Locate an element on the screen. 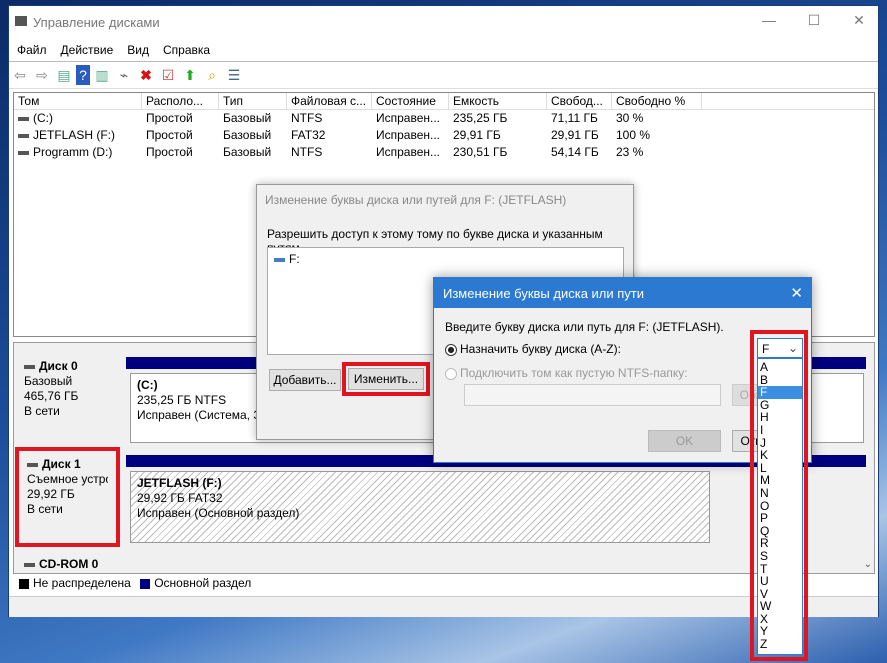 Image resolution: width=887 pixels, height=663 pixels. assign-letter-radio: Назначить букву диска (A-Z): is located at coordinates (533, 349).